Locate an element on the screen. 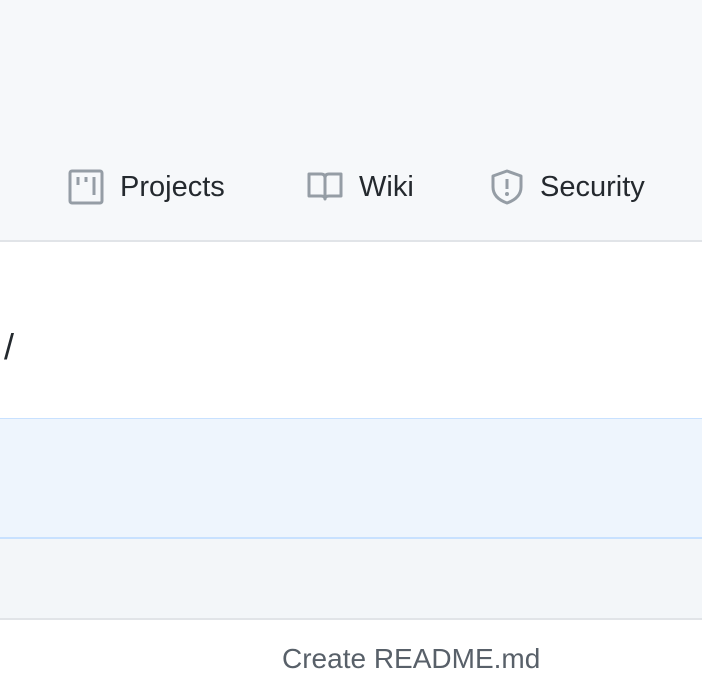  tab-security: Security is located at coordinates (567, 187).